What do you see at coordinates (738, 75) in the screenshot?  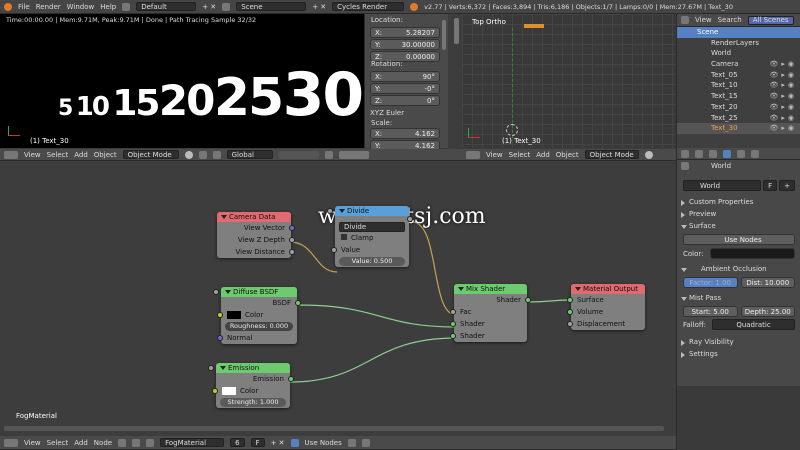 I see `outliner-item-text05: Text_05 👁▸◉` at bounding box center [738, 75].